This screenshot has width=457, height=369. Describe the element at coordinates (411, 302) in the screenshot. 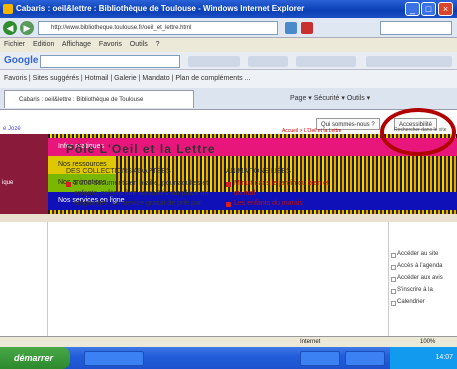

I see `quick-link: Calendrier` at that location.